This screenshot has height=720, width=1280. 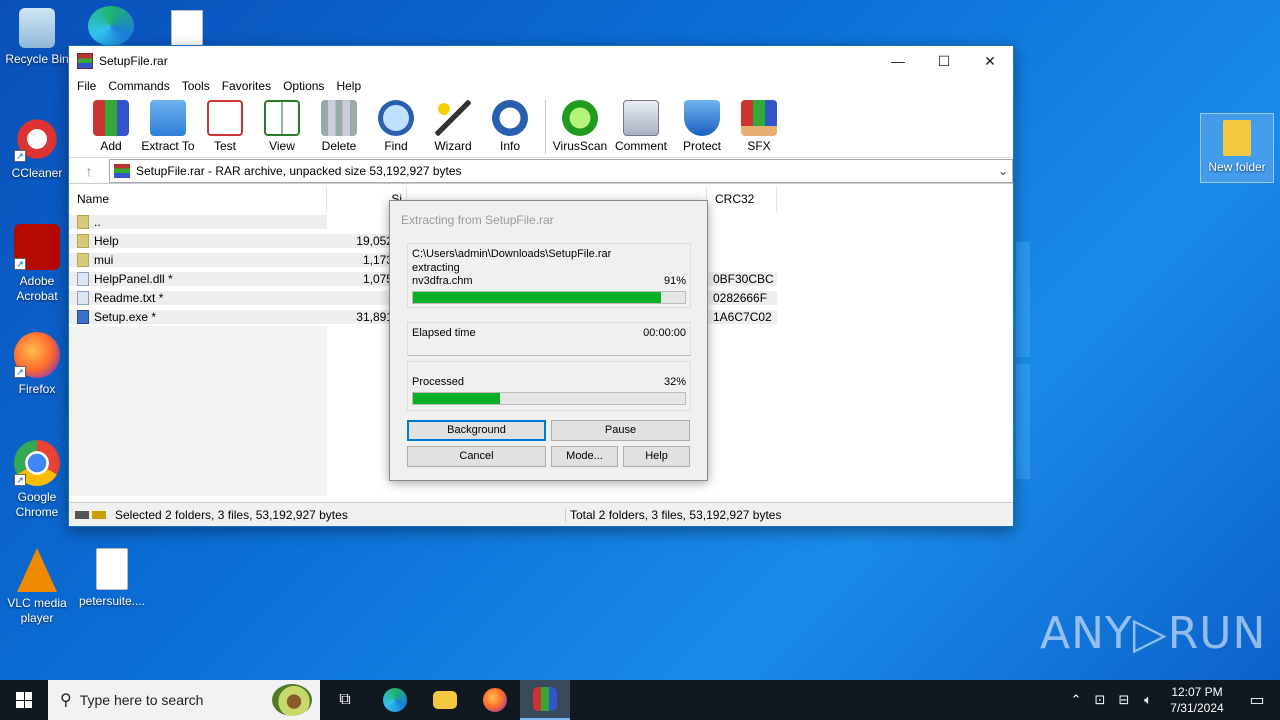 I want to click on pause-button: Pause, so click(x=620, y=430).